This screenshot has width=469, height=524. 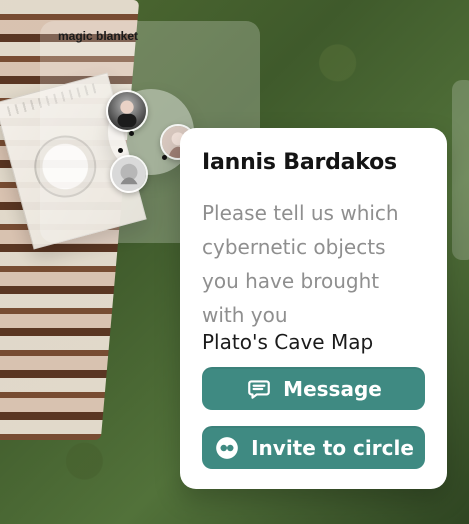 I want to click on invite-icon, so click(x=227, y=448).